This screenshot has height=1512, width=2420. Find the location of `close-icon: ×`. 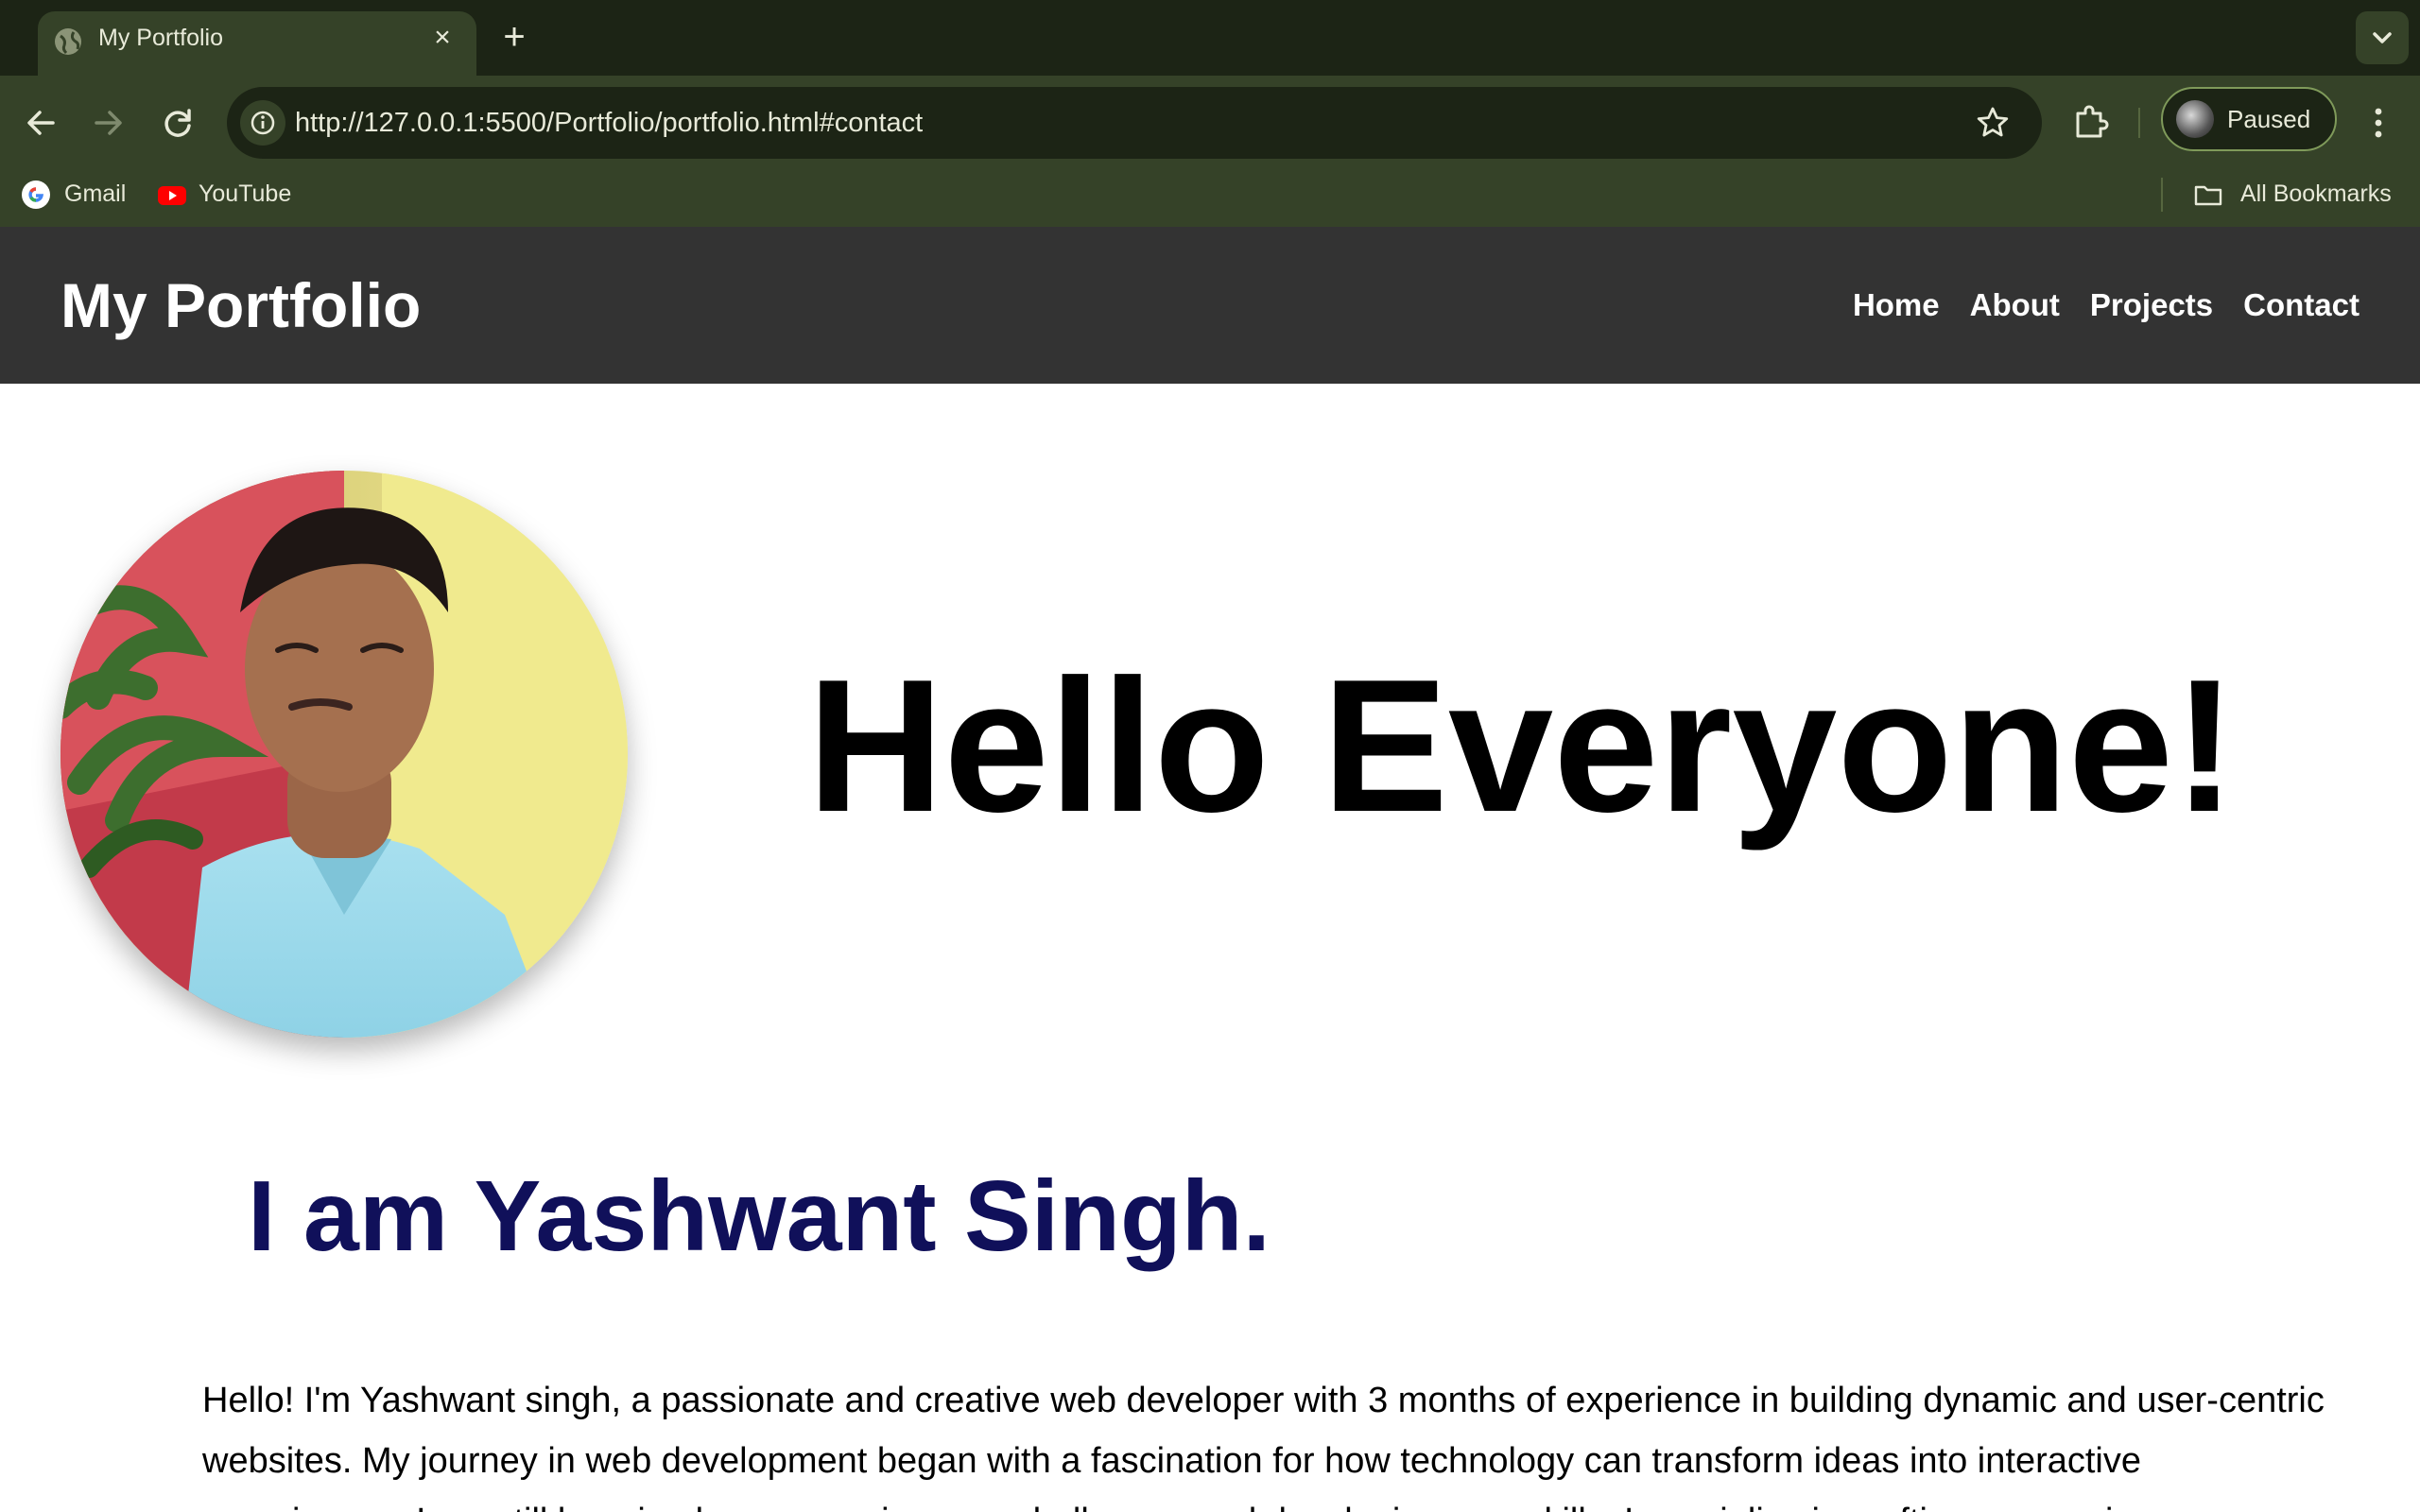

close-icon: × is located at coordinates (442, 38).